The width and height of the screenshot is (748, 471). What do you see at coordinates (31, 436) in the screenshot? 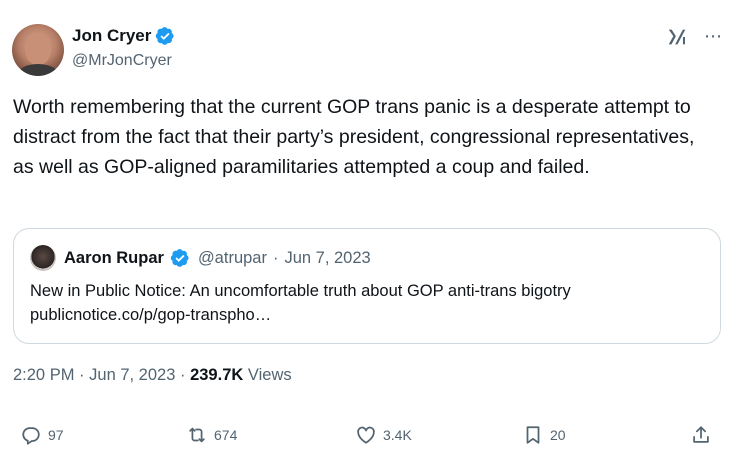
I see `reply-icon` at bounding box center [31, 436].